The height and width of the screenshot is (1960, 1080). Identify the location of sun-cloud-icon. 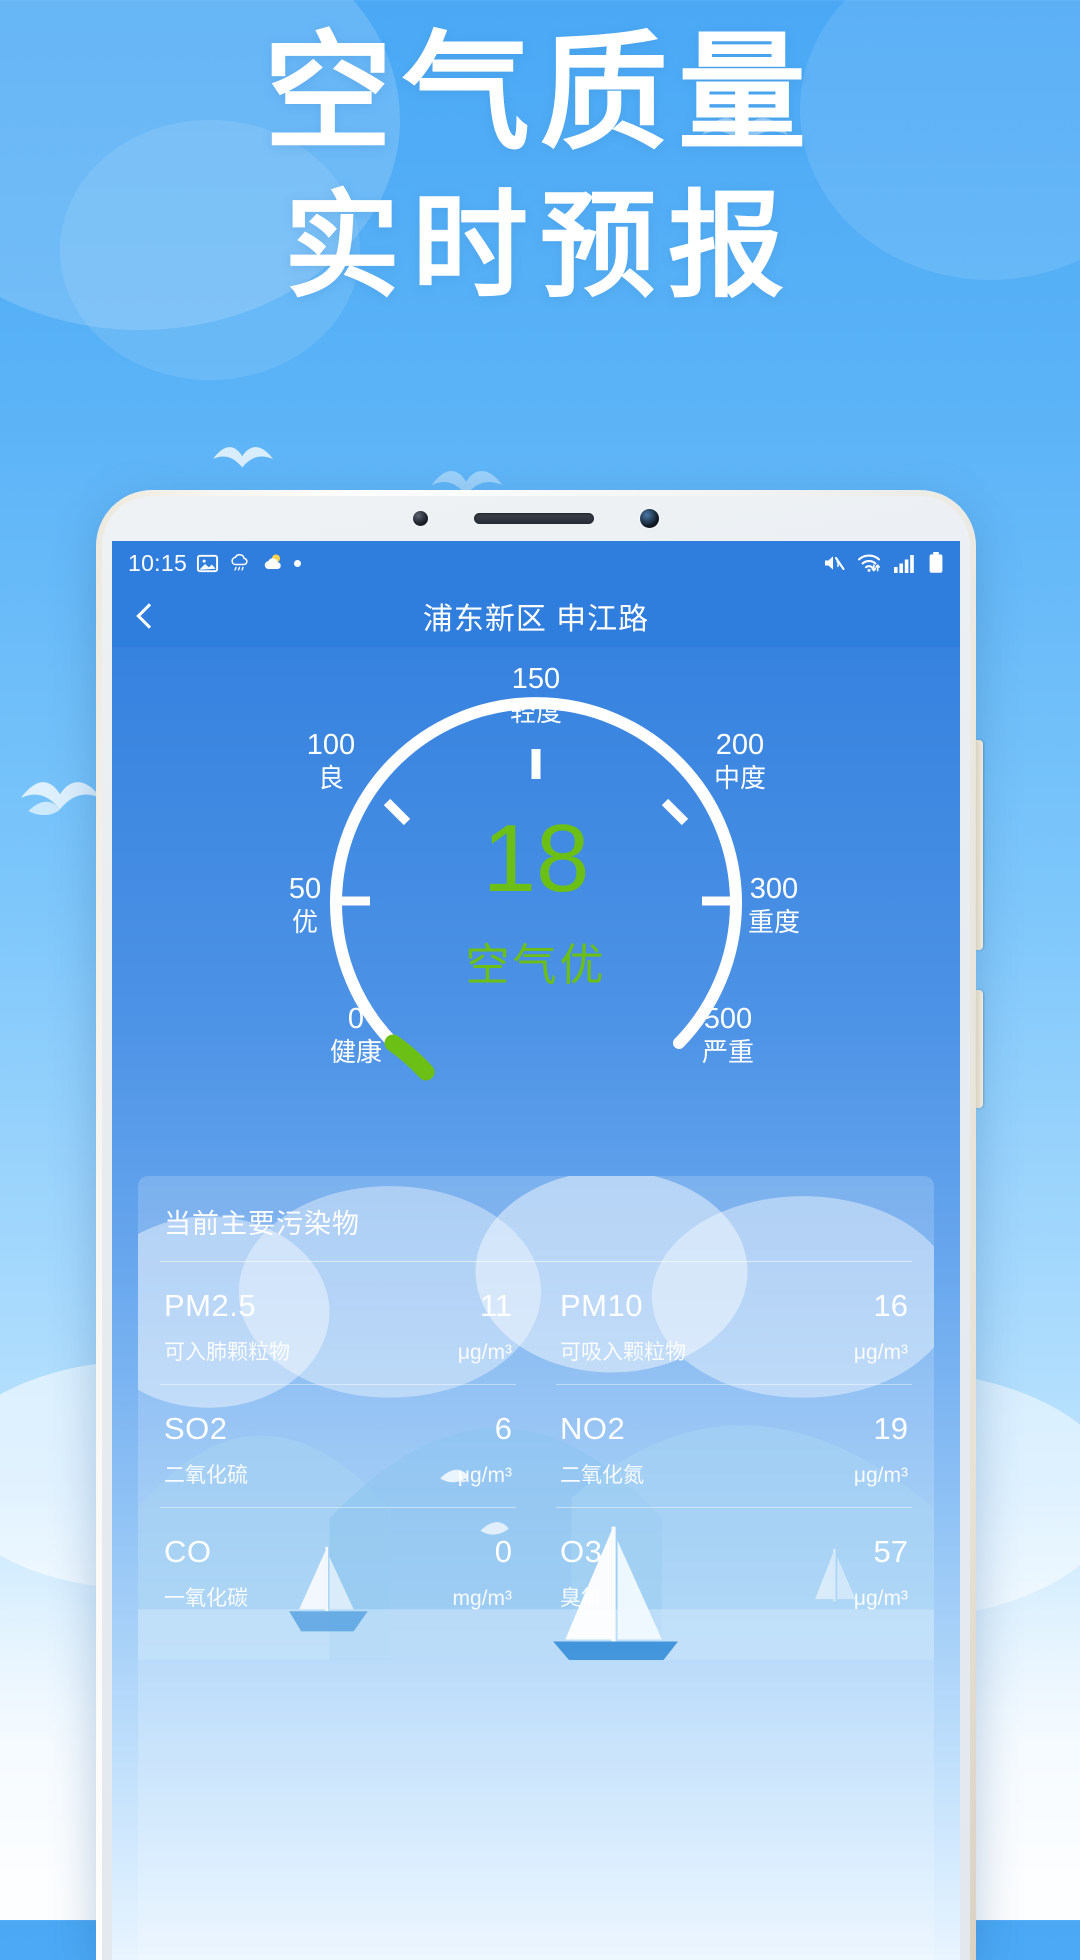
(272, 562).